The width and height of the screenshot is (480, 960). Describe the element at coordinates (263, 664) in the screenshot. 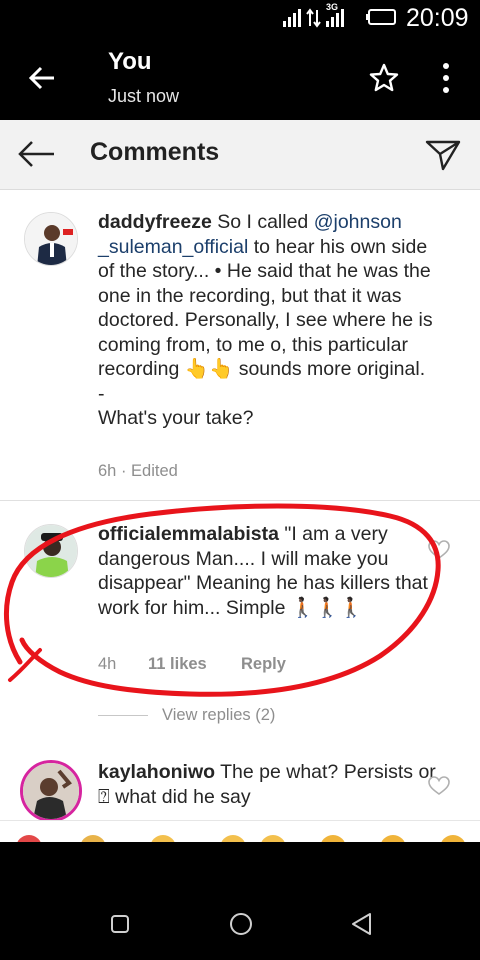

I see `reply-button: Reply` at that location.